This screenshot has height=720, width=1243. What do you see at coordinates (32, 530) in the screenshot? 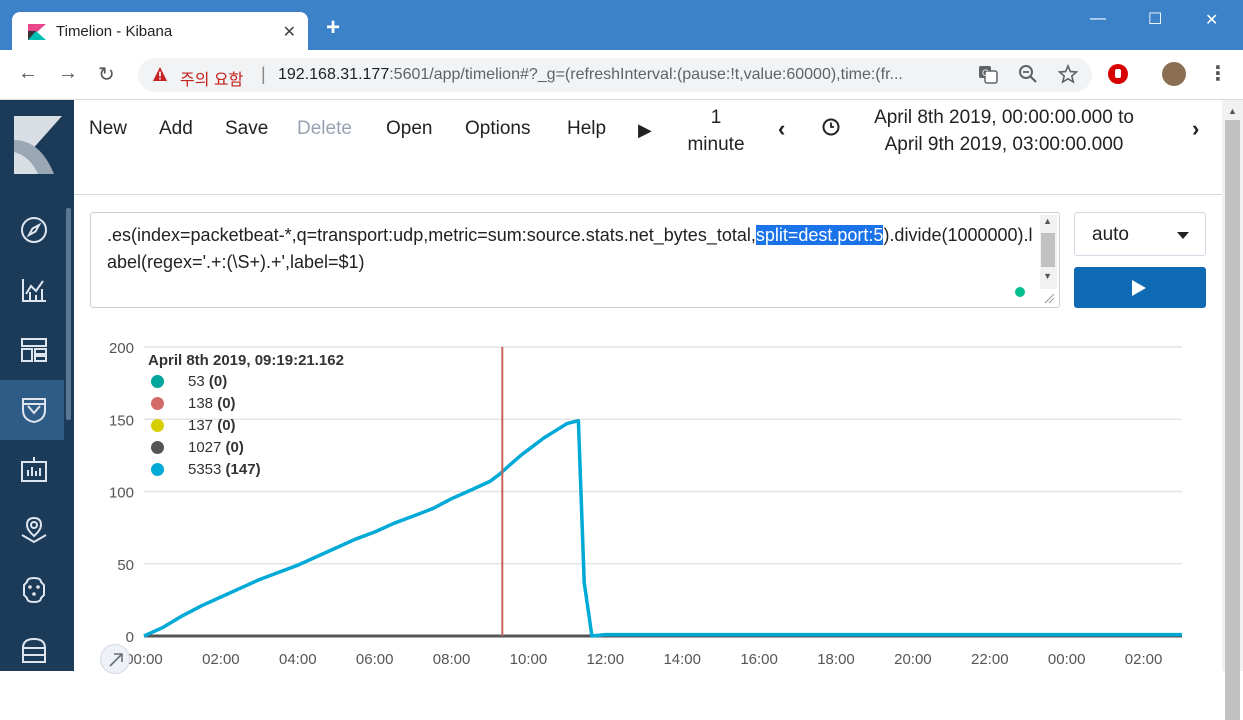
I see `sidebar-item-maps` at bounding box center [32, 530].